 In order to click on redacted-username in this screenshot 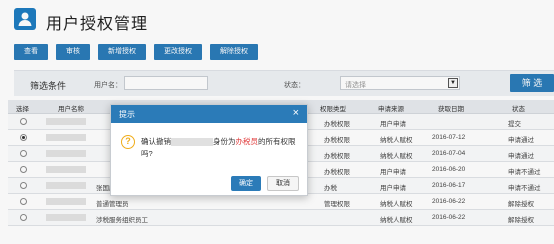, I will do `click(192, 142)`.